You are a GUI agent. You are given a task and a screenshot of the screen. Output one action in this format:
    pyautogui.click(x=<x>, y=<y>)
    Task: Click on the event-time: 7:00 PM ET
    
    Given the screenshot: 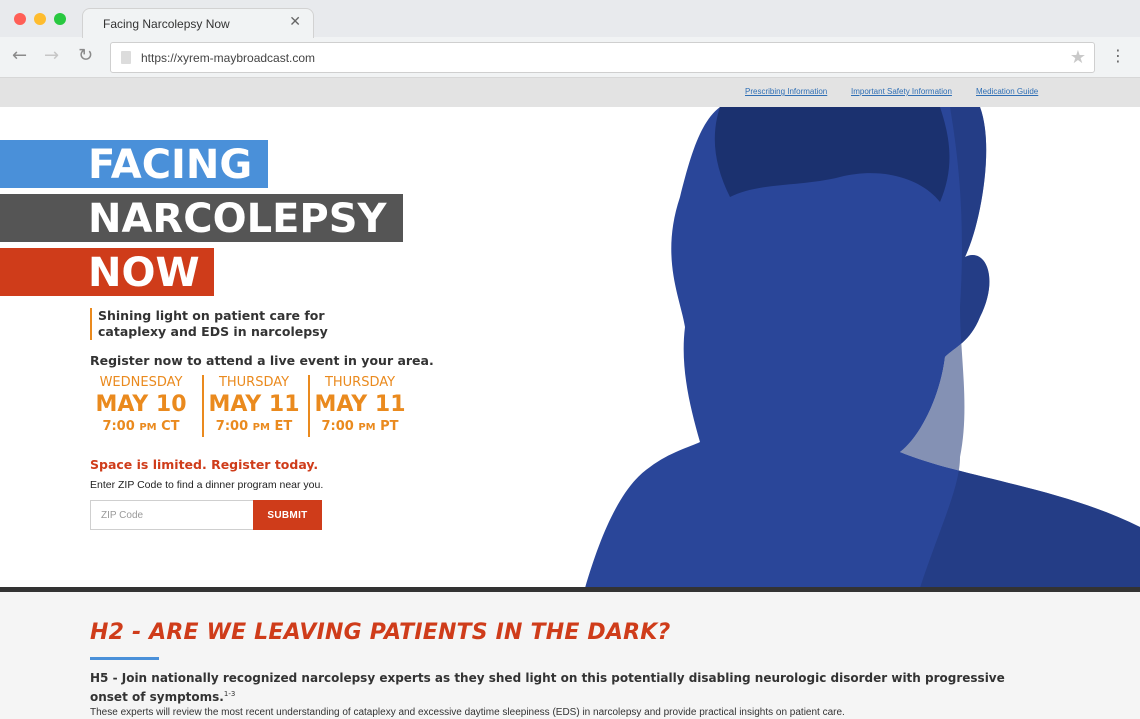 What is the action you would take?
    pyautogui.click(x=254, y=426)
    